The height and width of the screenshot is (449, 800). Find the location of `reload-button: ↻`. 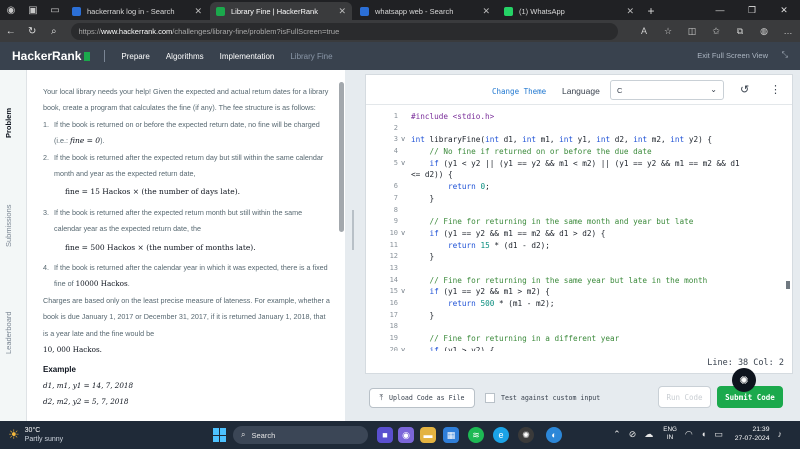

reload-button: ↻ is located at coordinates (33, 31).